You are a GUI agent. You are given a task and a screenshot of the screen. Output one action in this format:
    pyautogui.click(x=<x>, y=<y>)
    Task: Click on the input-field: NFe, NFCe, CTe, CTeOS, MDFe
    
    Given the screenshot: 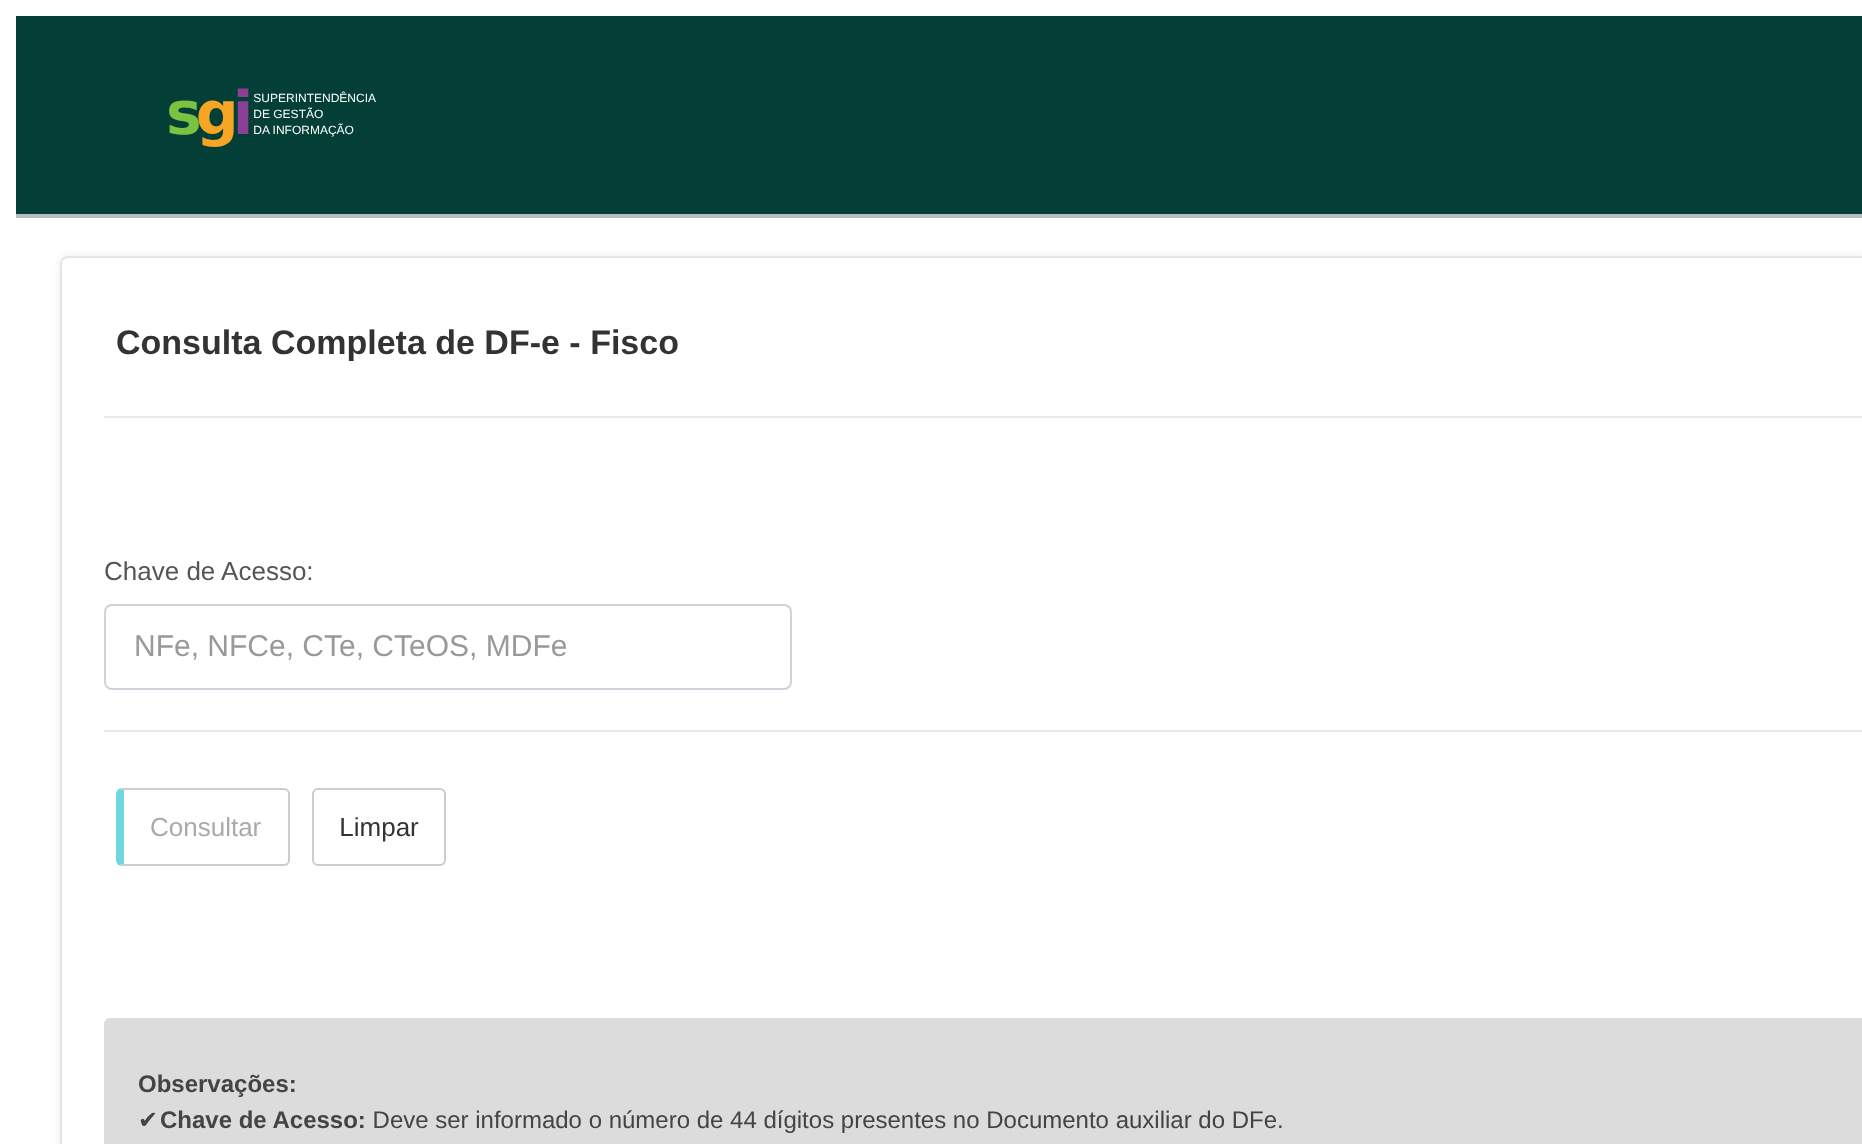 What is the action you would take?
    pyautogui.click(x=448, y=647)
    